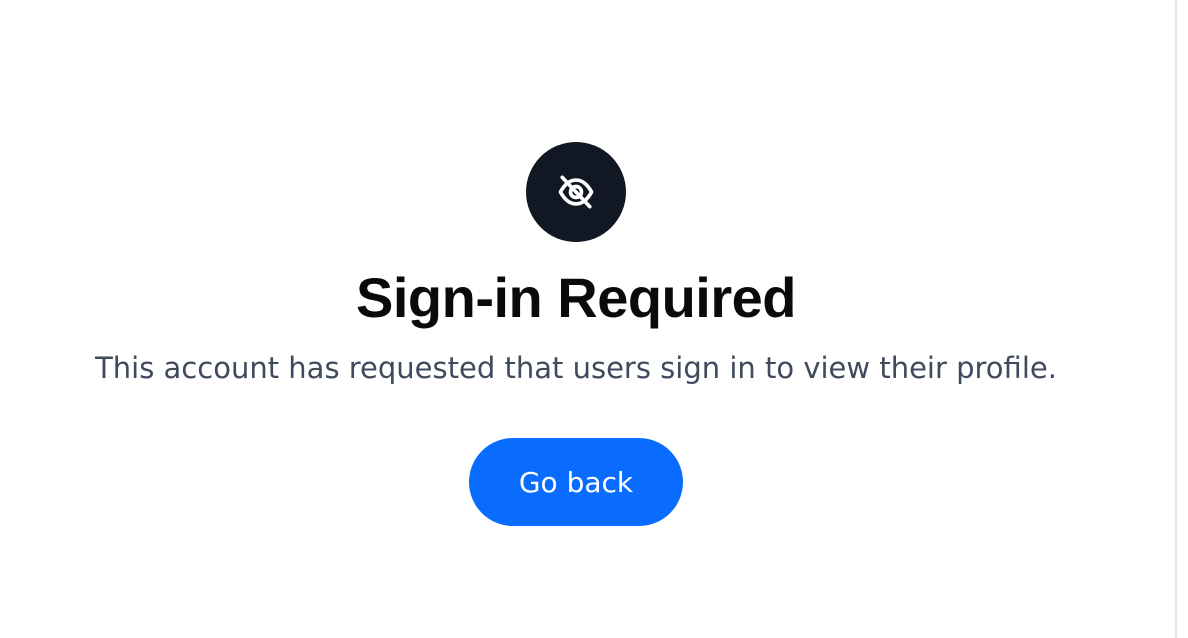 The image size is (1188, 638). I want to click on right-edge-divider, so click(1176, 319).